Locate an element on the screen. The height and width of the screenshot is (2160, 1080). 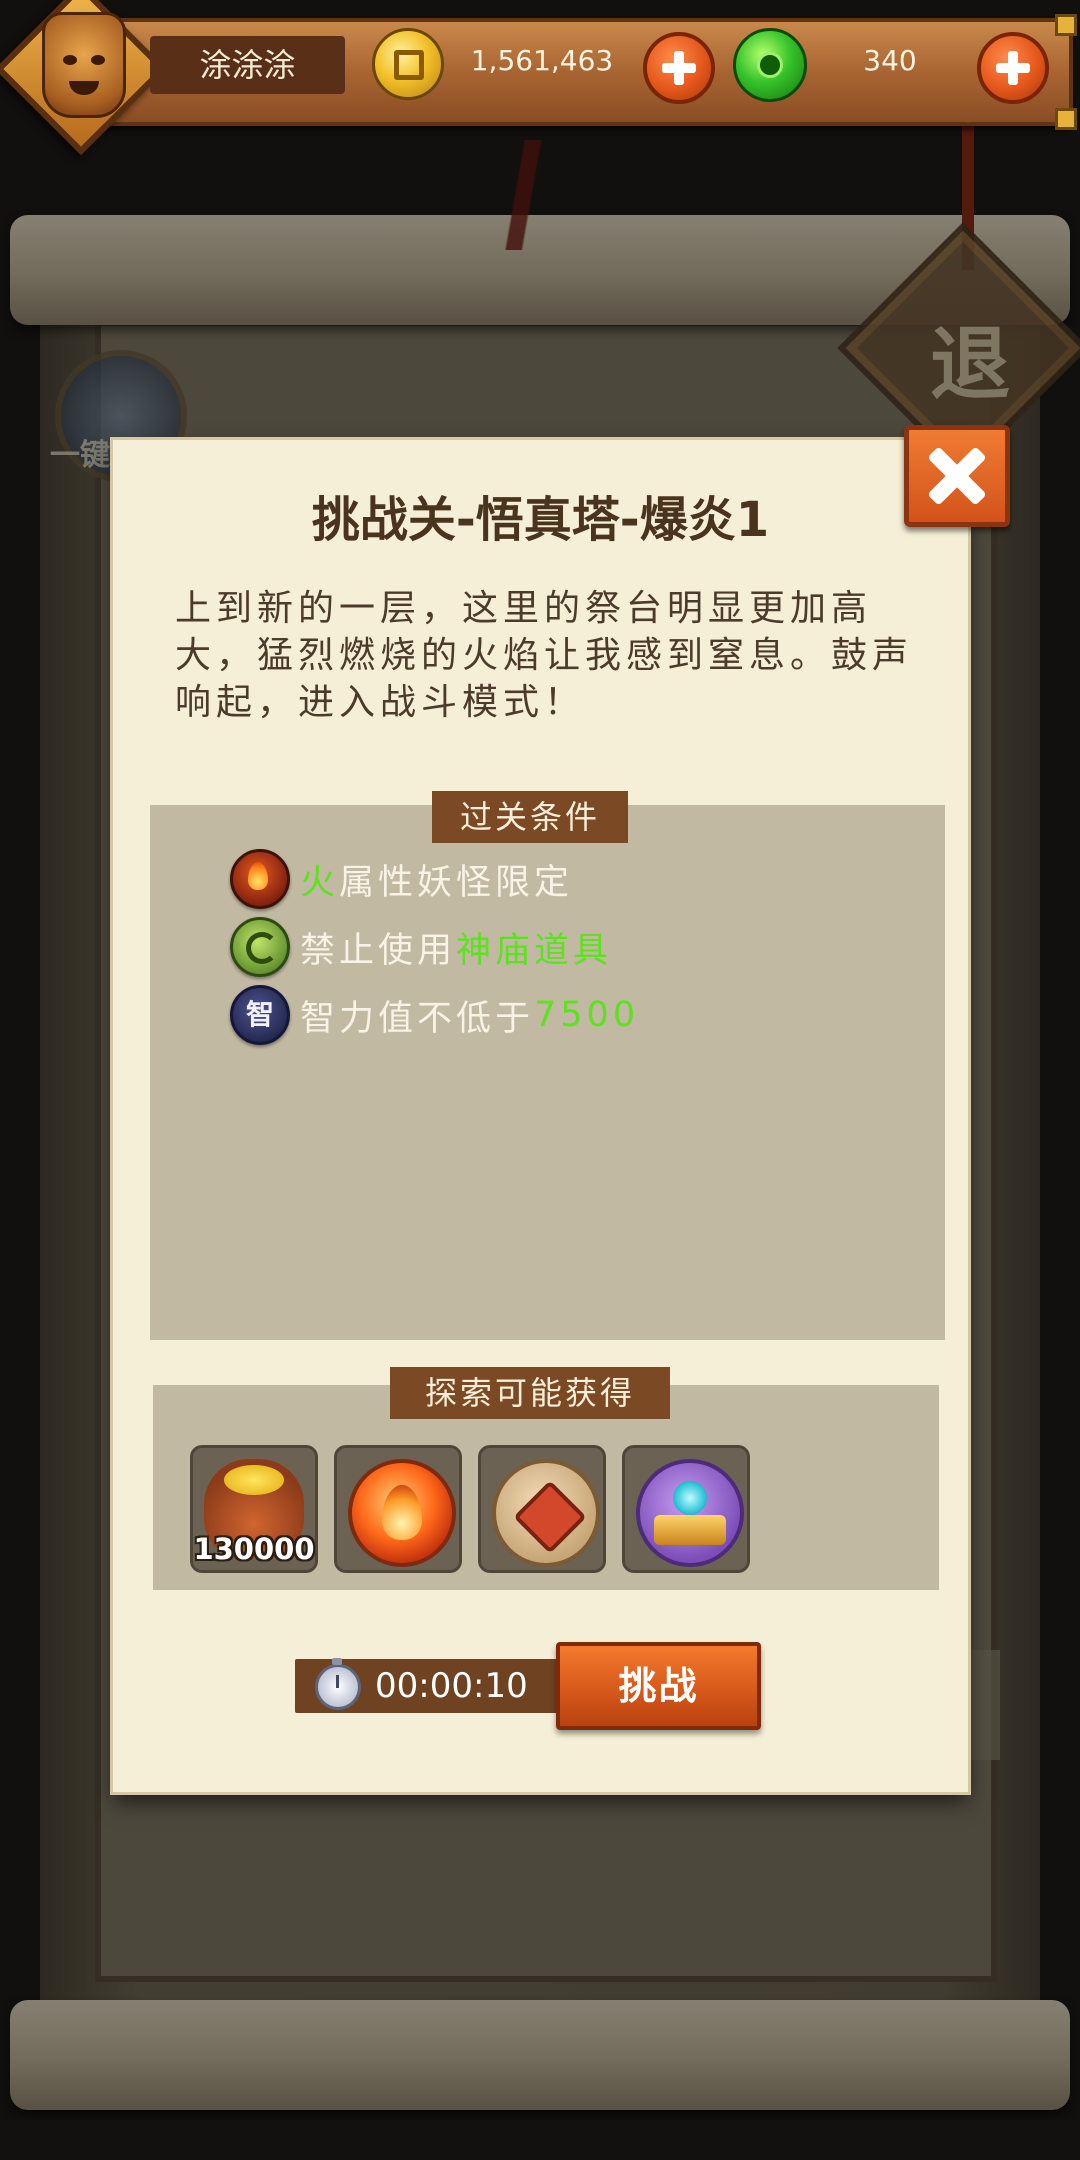
reward-slot-emblem is located at coordinates (542, 1509).